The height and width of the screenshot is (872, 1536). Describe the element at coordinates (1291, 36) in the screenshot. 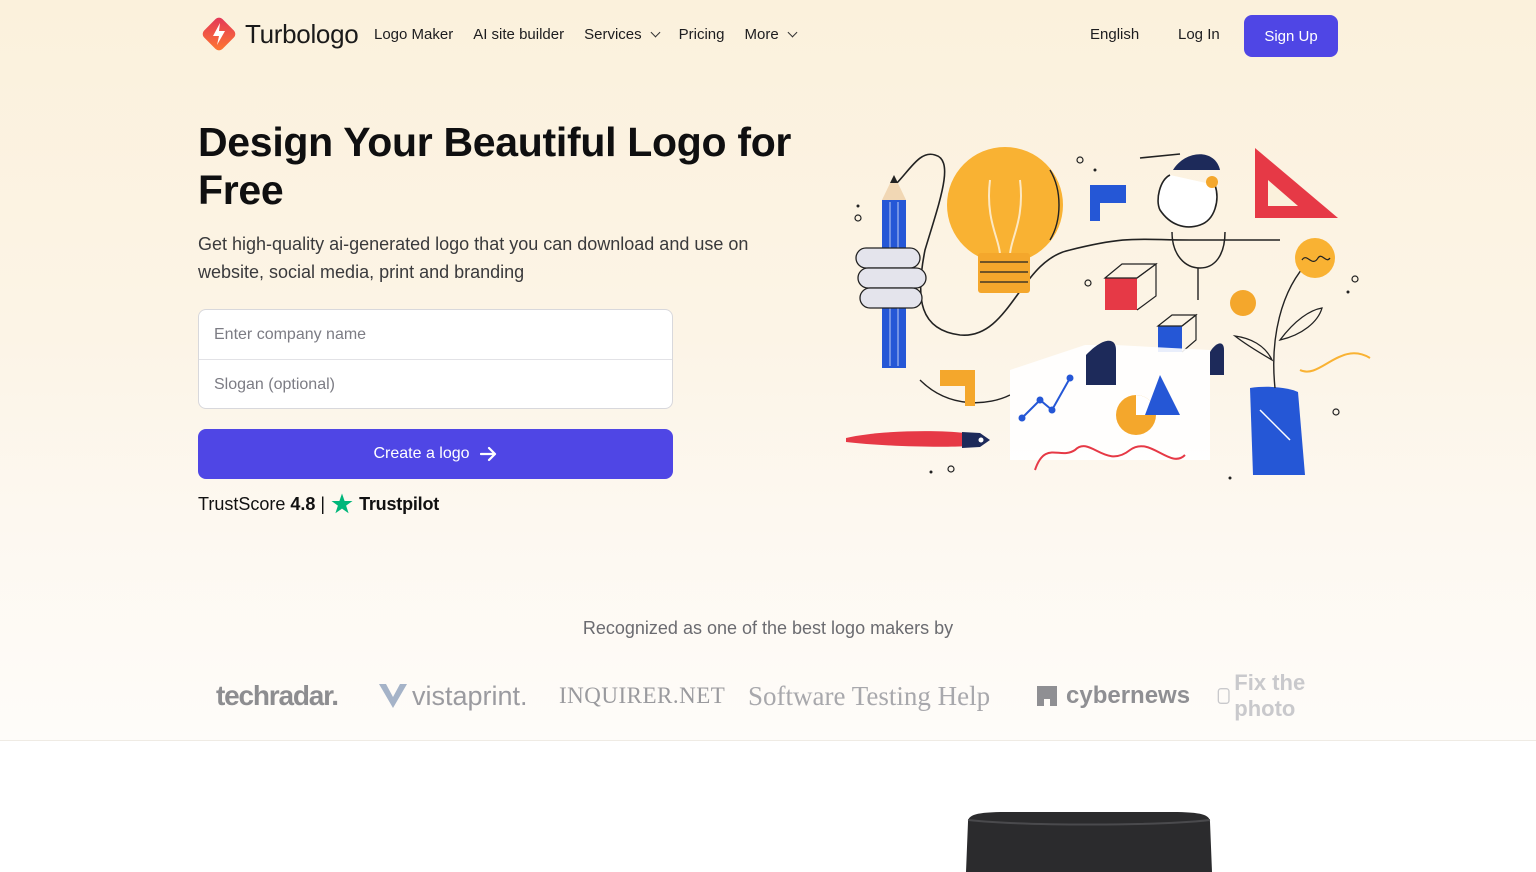

I see `signup-button: Sign Up` at that location.